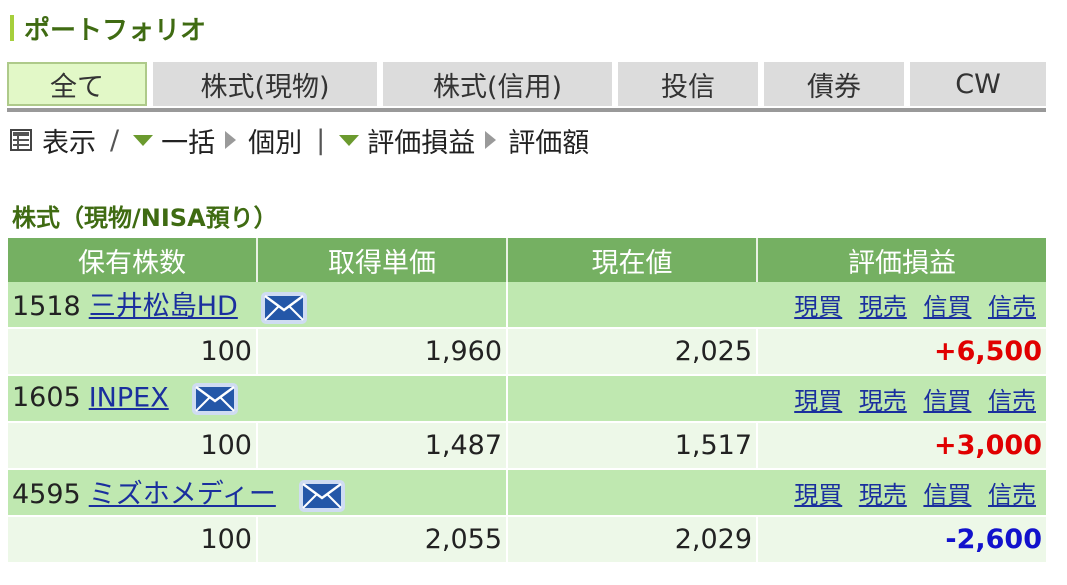 This screenshot has height=585, width=1067. I want to click on tab-investment-trust: 投信, so click(688, 84).